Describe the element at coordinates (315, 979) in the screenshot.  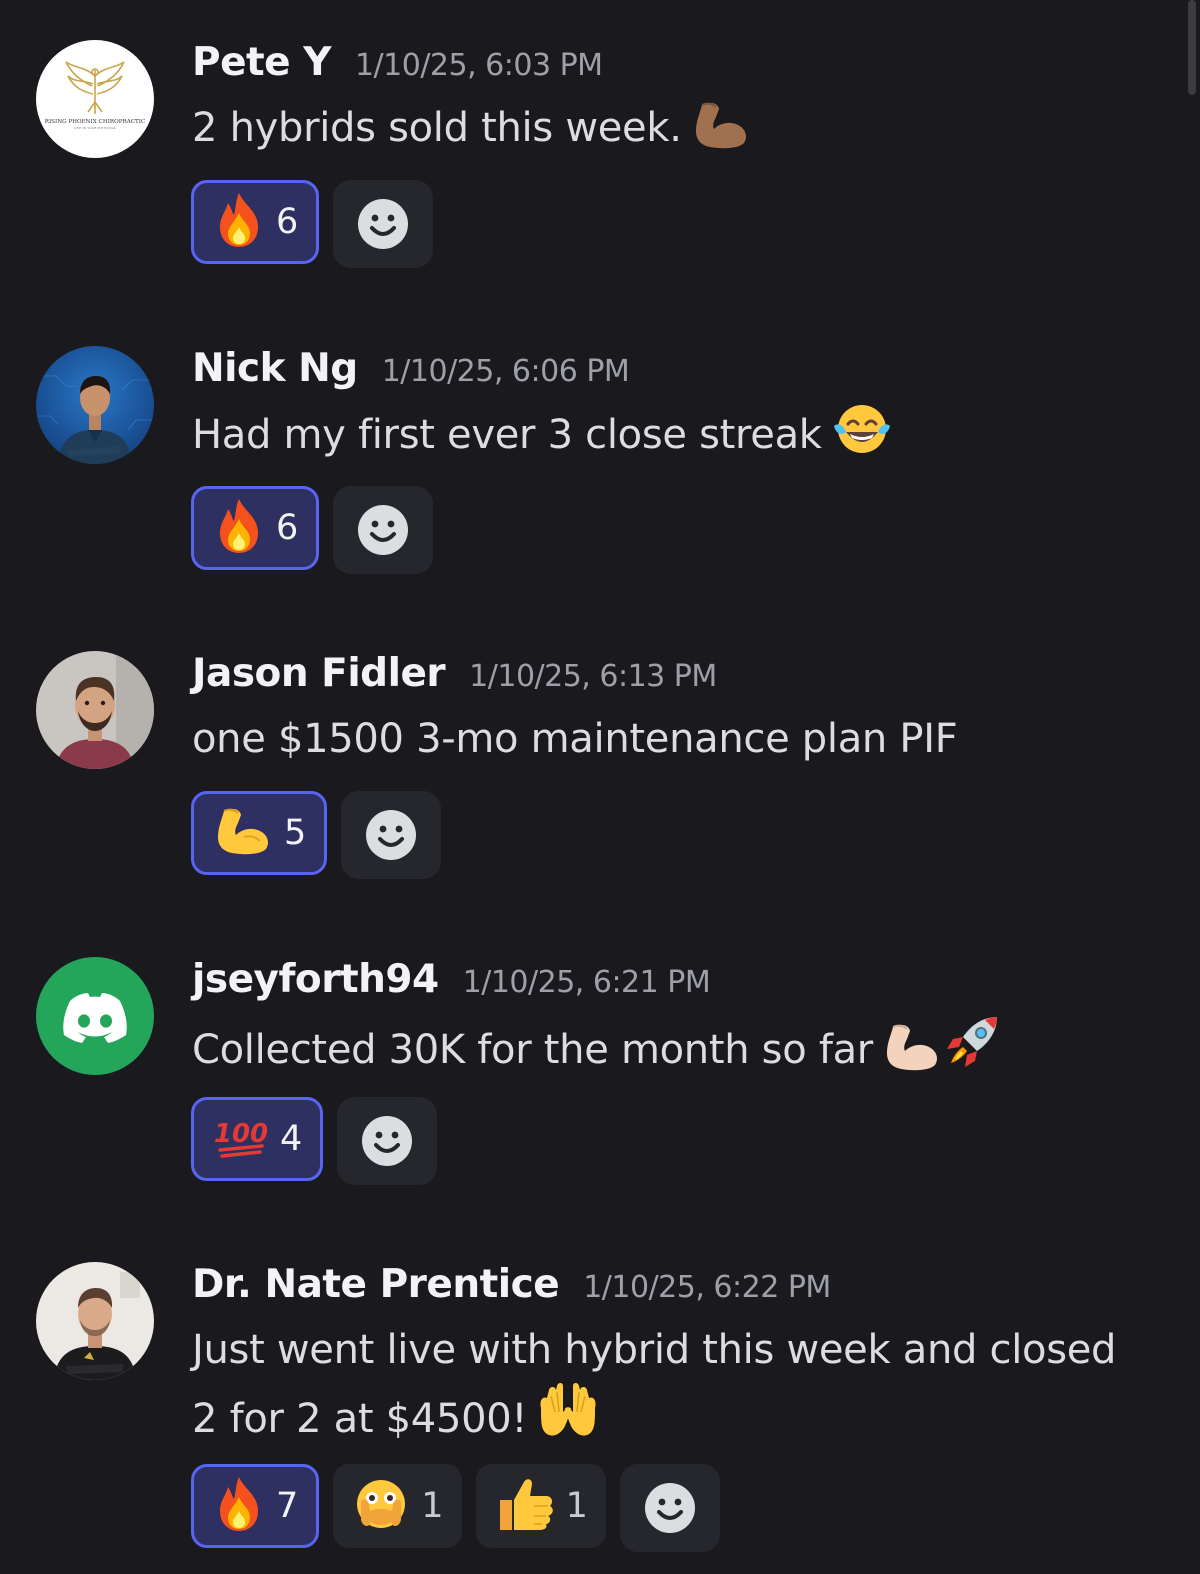
I see `username: jseyforth94` at that location.